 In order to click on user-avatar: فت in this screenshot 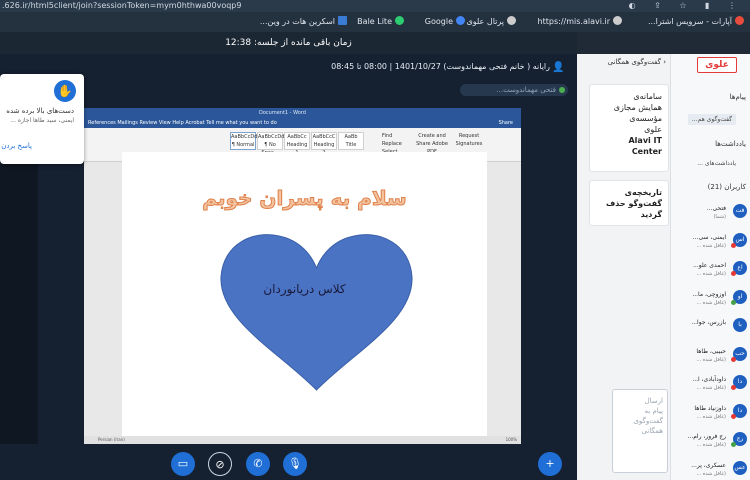, I will do `click(740, 211)`.